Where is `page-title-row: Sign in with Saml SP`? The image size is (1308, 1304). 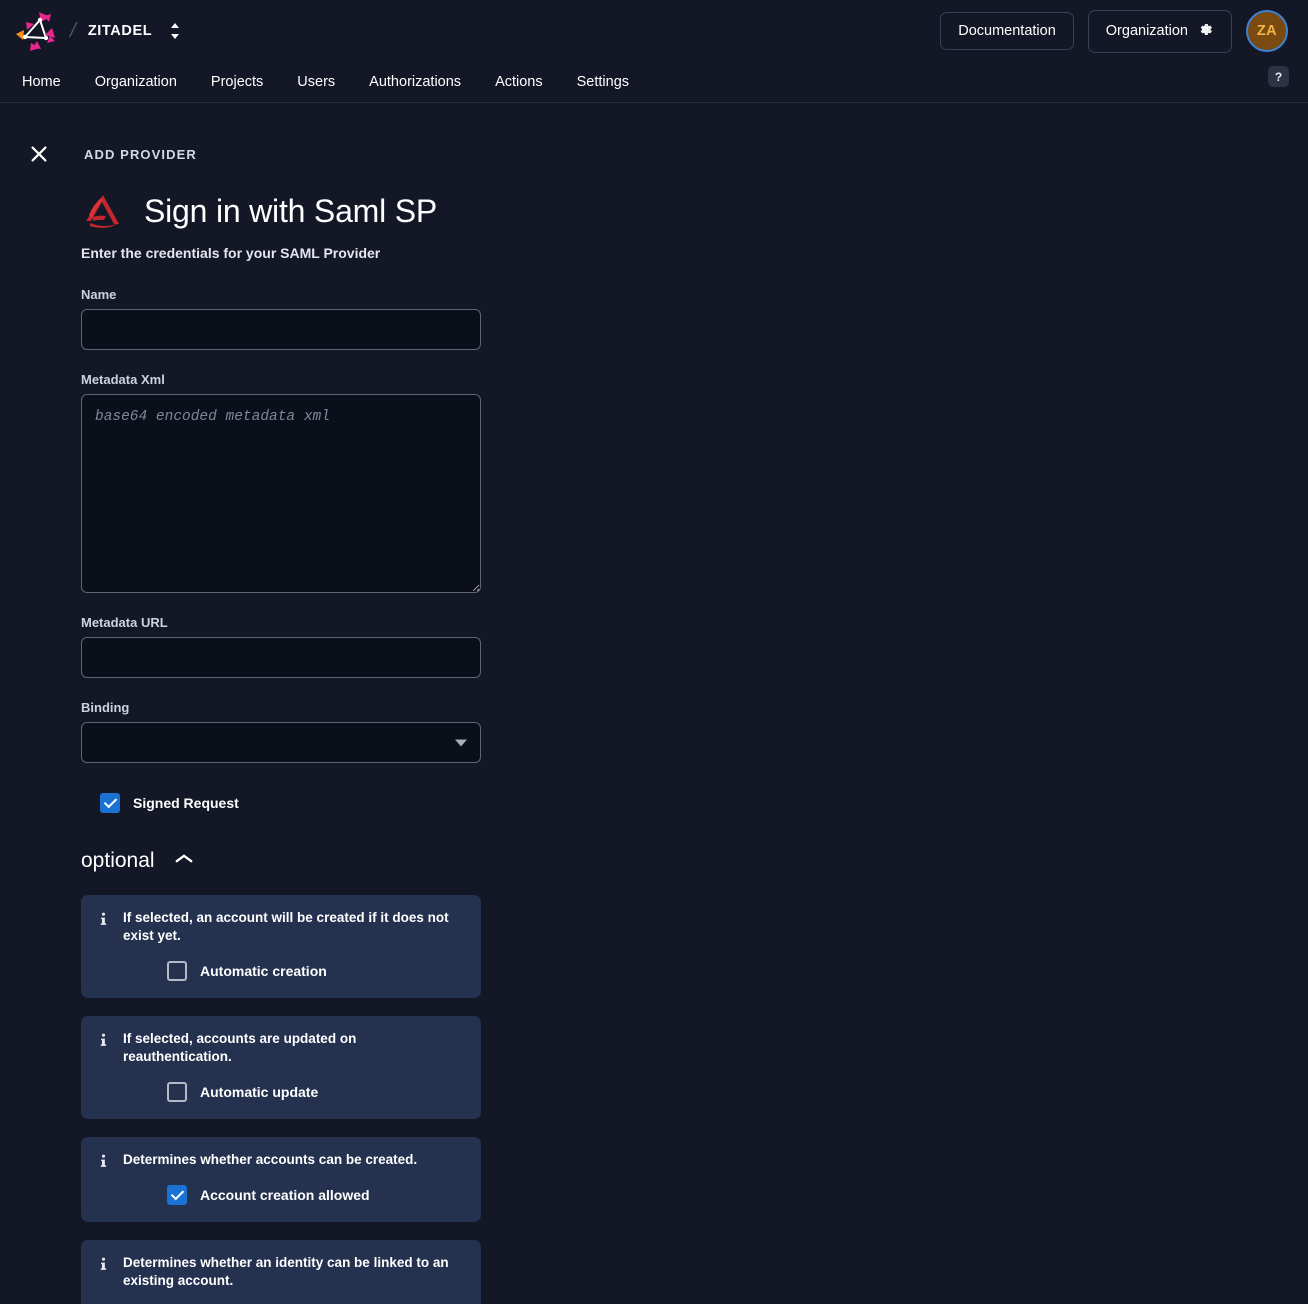 page-title-row: Sign in with Saml SP is located at coordinates (694, 211).